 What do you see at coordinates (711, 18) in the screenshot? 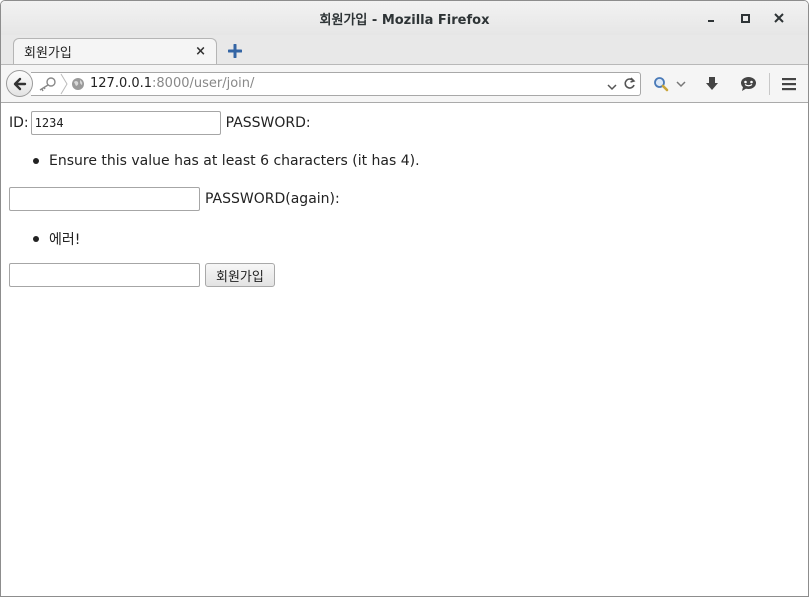
I see `minimize-button` at bounding box center [711, 18].